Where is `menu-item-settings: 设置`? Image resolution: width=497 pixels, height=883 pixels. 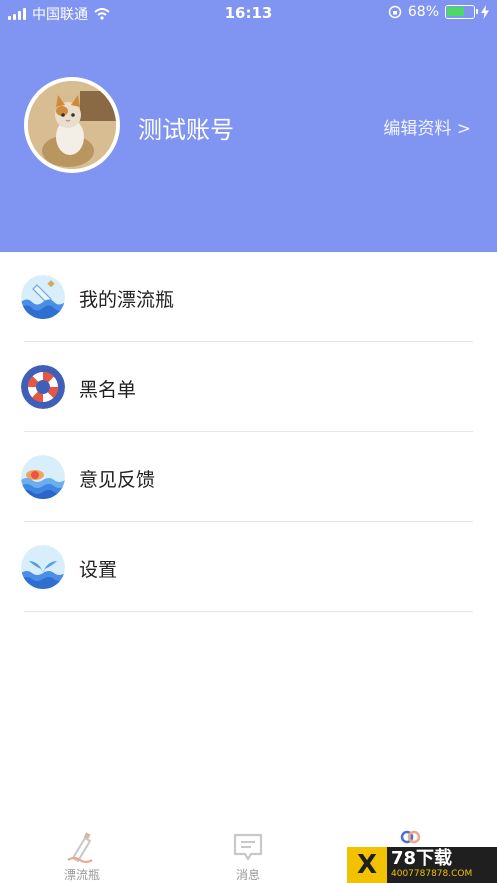
menu-item-settings: 设置 is located at coordinates (248, 567).